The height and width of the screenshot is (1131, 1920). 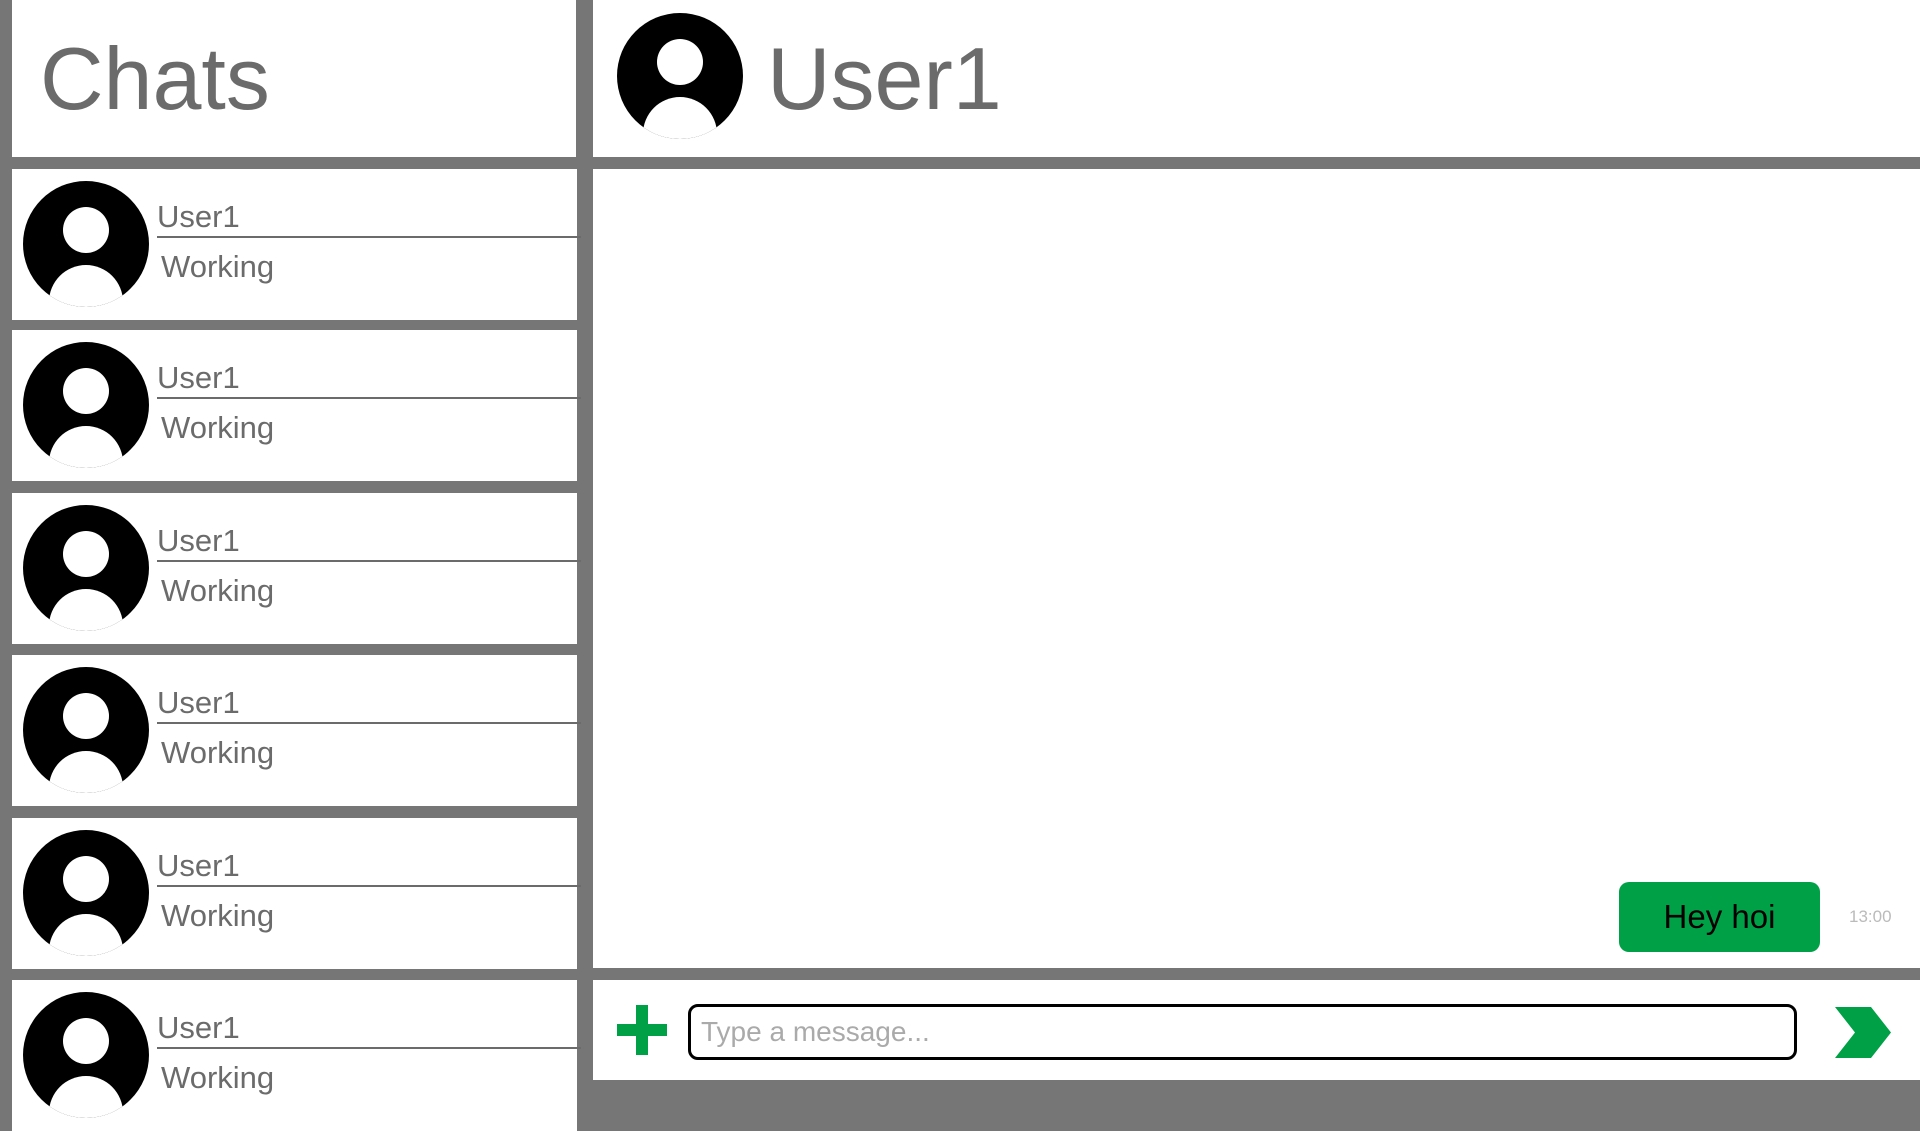 I want to click on plus-icon, so click(x=642, y=1030).